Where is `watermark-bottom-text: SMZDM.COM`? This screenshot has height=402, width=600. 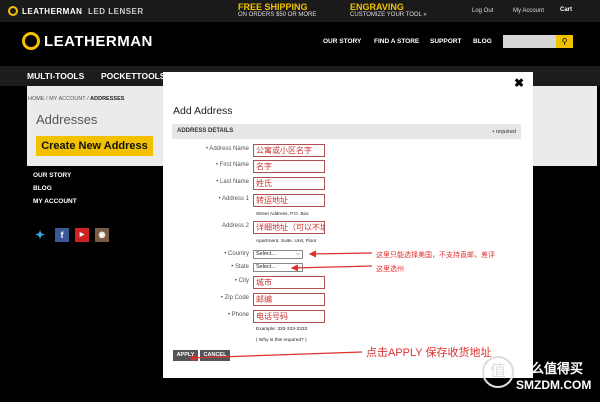
watermark-bottom-text: SMZDM.COM is located at coordinates (554, 385).